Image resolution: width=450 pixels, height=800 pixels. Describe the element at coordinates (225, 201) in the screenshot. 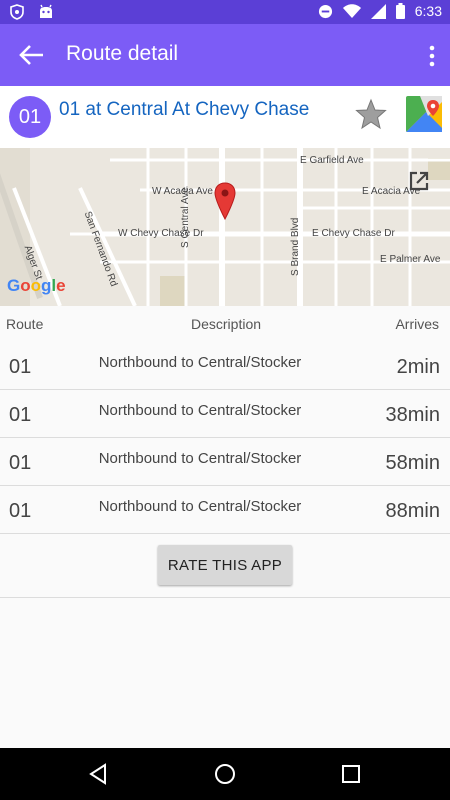

I see `map-marker-icon` at that location.